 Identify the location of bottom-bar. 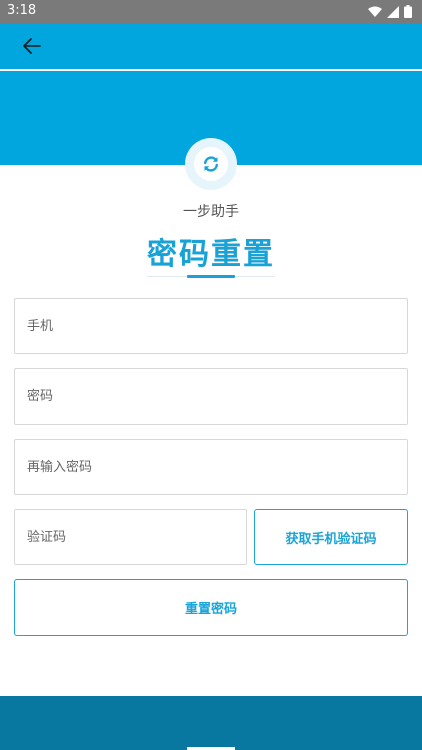
(211, 723).